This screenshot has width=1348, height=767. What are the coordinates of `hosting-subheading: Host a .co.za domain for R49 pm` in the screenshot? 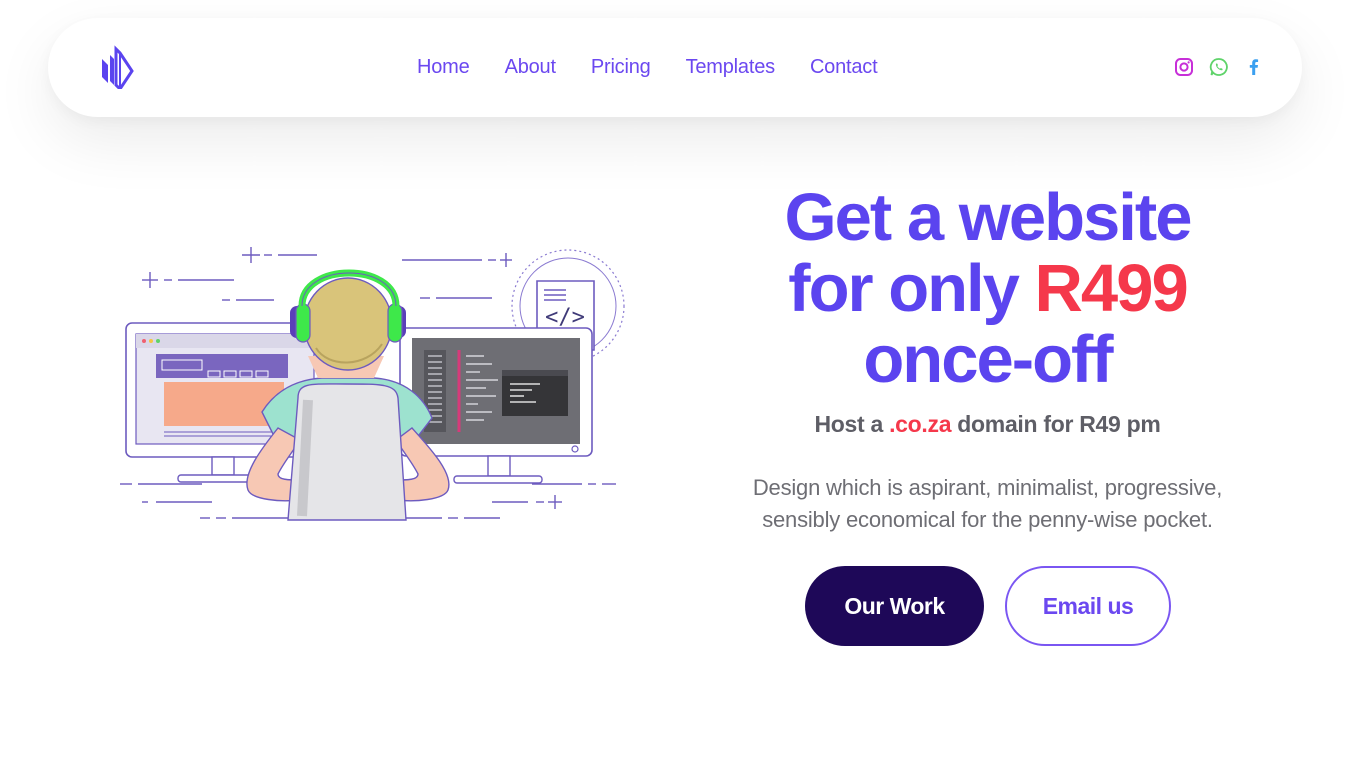 It's located at (987, 424).